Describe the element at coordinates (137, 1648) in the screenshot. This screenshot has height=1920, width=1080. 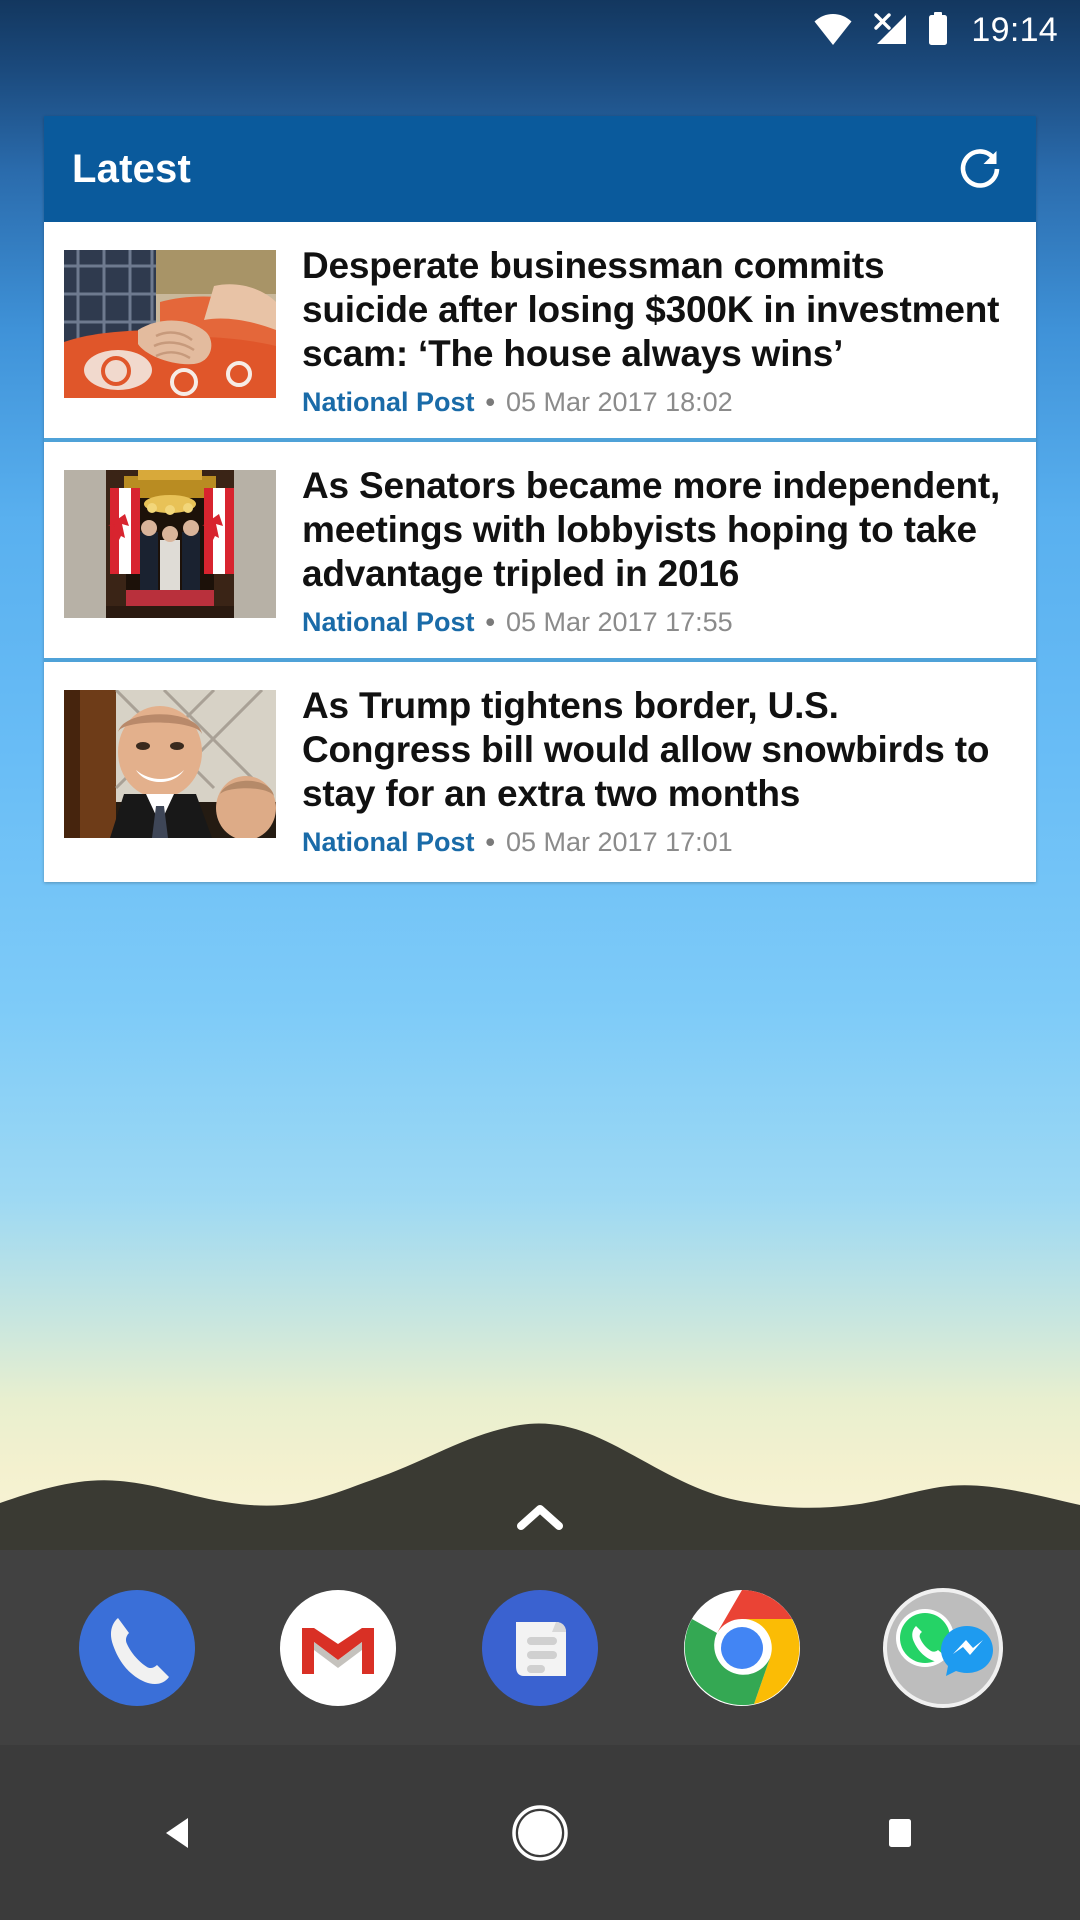
I see `dock-icon-phone` at that location.